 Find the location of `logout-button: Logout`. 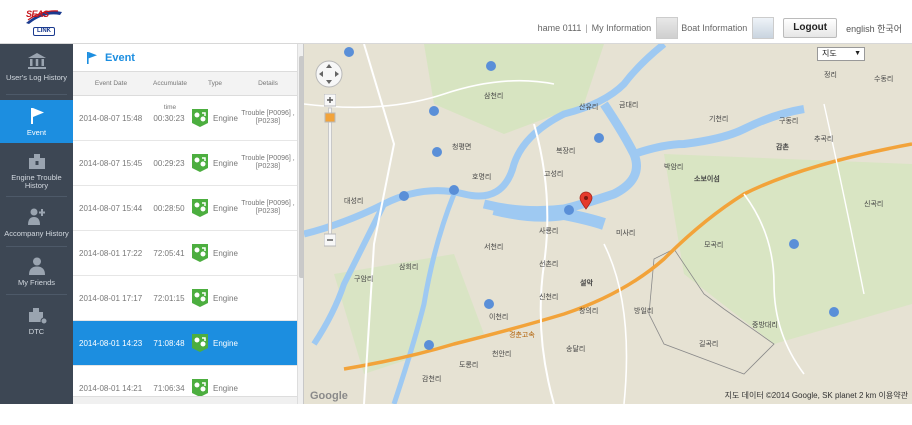

logout-button: Logout is located at coordinates (810, 28).